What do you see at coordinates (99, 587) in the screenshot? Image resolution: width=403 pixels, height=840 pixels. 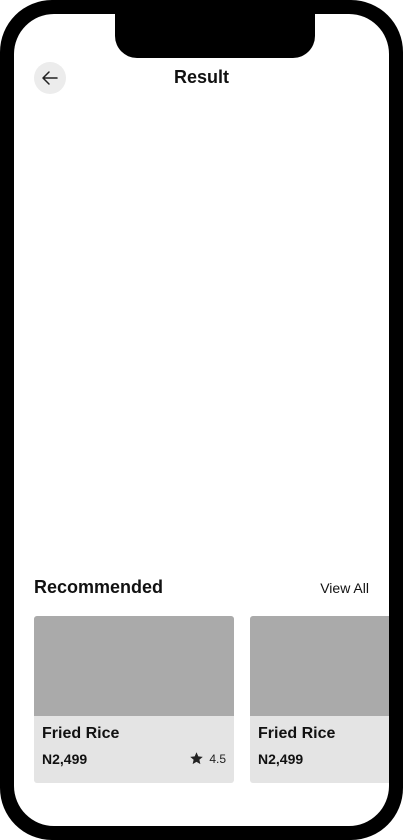 I see `recommended-title: Recommended` at bounding box center [99, 587].